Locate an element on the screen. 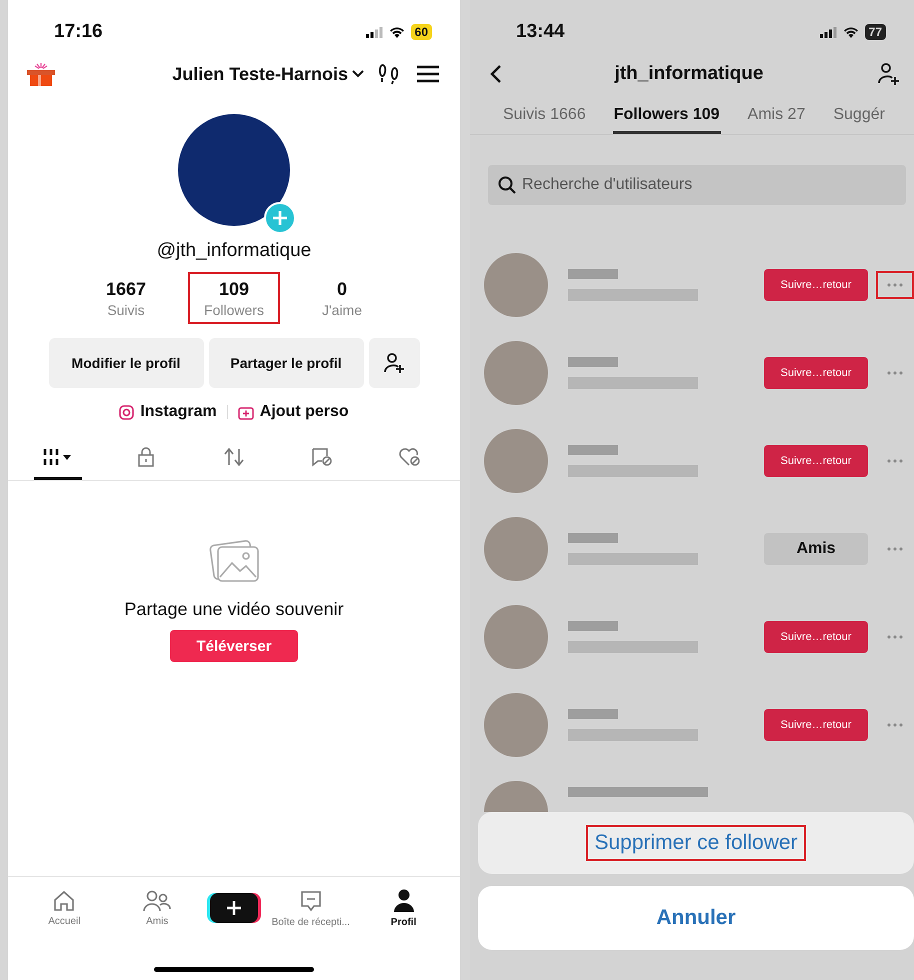  menu-icon is located at coordinates (428, 74).